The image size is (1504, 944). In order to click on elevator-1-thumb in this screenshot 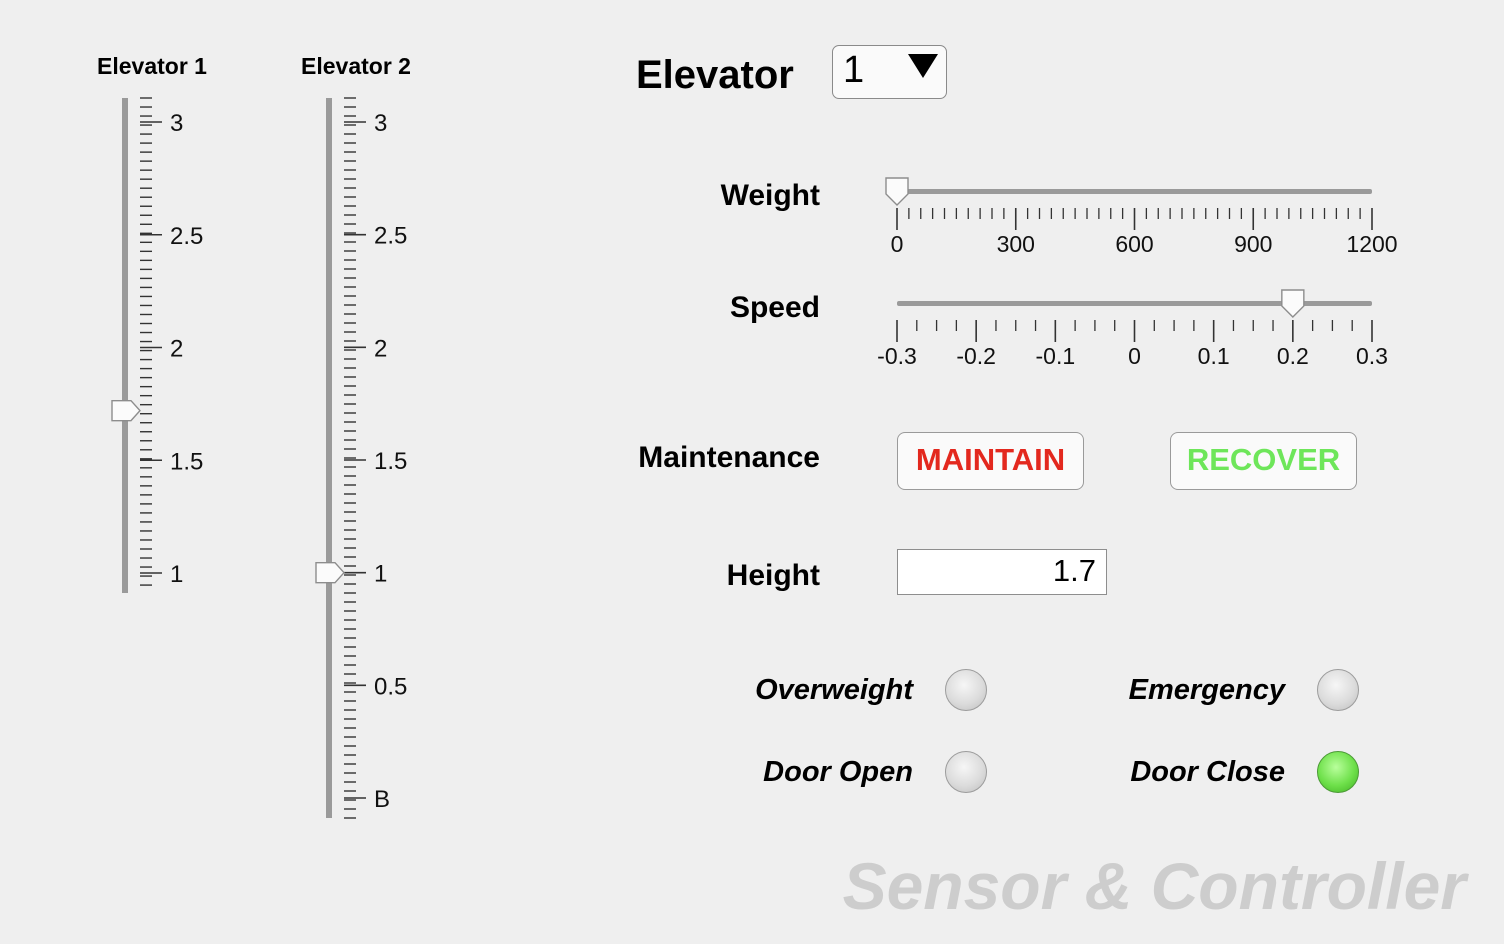, I will do `click(126, 410)`.